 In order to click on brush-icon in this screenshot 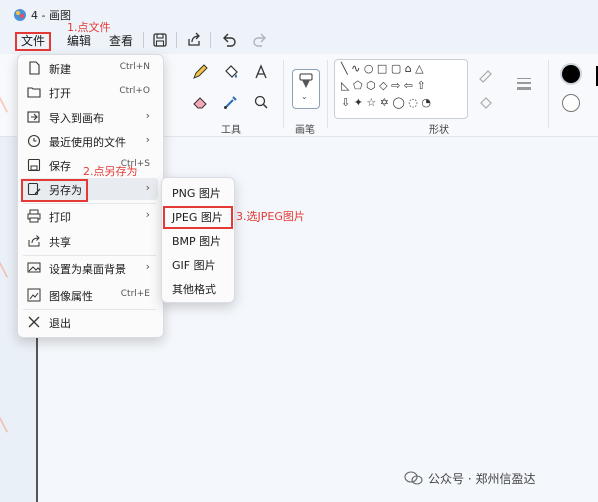, I will do `click(306, 80)`.